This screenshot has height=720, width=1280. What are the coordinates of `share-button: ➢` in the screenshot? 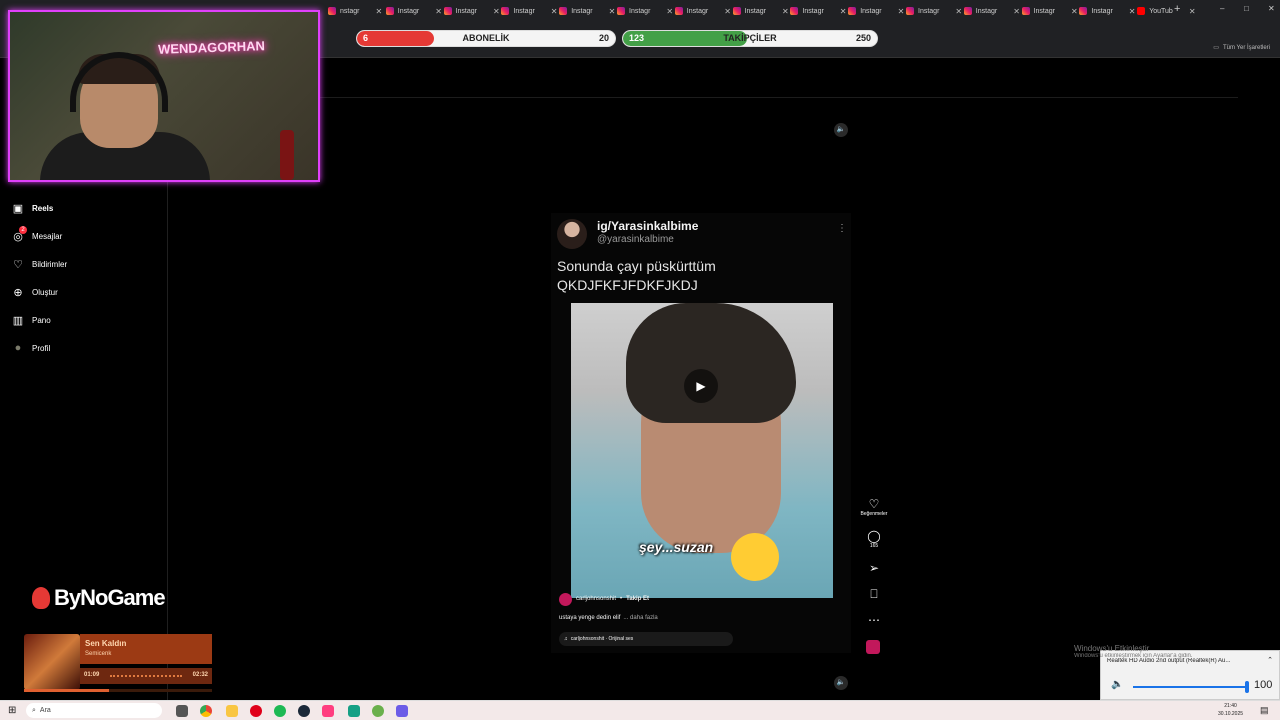 It's located at (874, 568).